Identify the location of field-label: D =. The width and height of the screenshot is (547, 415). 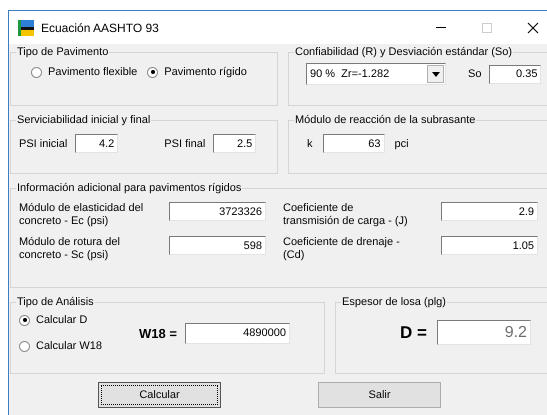
(413, 332).